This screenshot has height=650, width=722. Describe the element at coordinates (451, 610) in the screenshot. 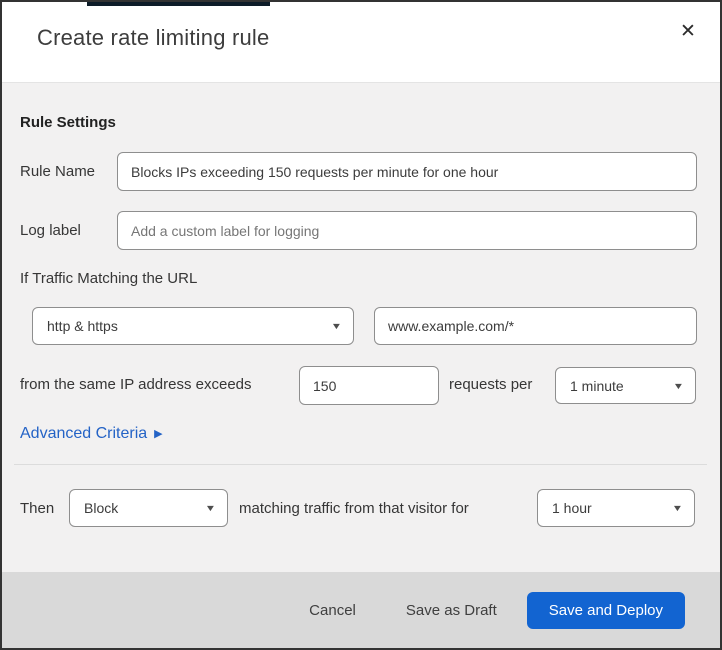

I see `save-as-draft-button: Save as Draft` at that location.